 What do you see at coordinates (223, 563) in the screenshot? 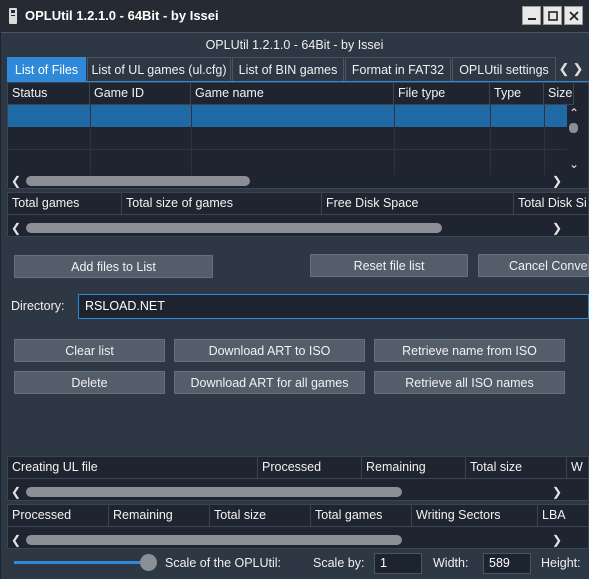
I see `scale-label: Scale of the OPLUtil:` at bounding box center [223, 563].